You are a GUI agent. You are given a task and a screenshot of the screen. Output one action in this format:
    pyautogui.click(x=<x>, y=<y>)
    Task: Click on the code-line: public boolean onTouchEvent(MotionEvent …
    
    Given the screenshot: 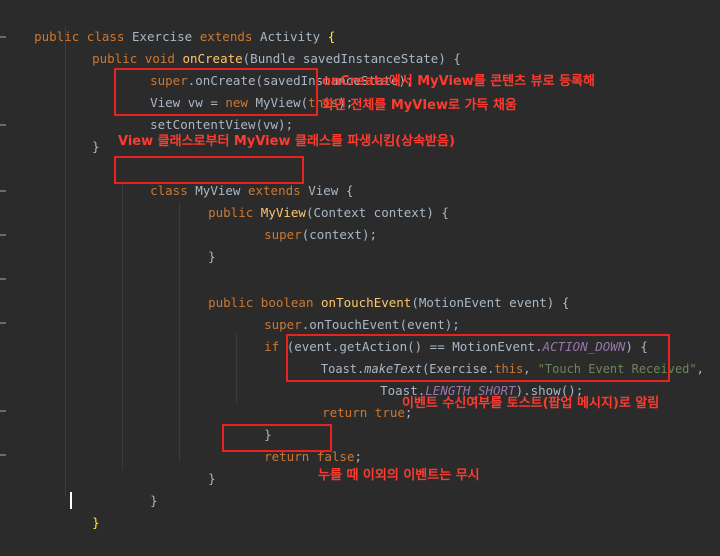 What is the action you would take?
    pyautogui.click(x=373, y=290)
    